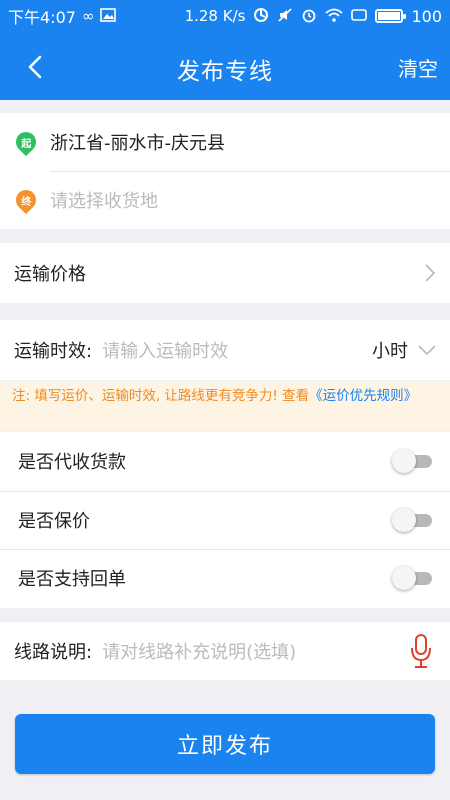  What do you see at coordinates (418, 67) in the screenshot?
I see `clear-button: 清空` at bounding box center [418, 67].